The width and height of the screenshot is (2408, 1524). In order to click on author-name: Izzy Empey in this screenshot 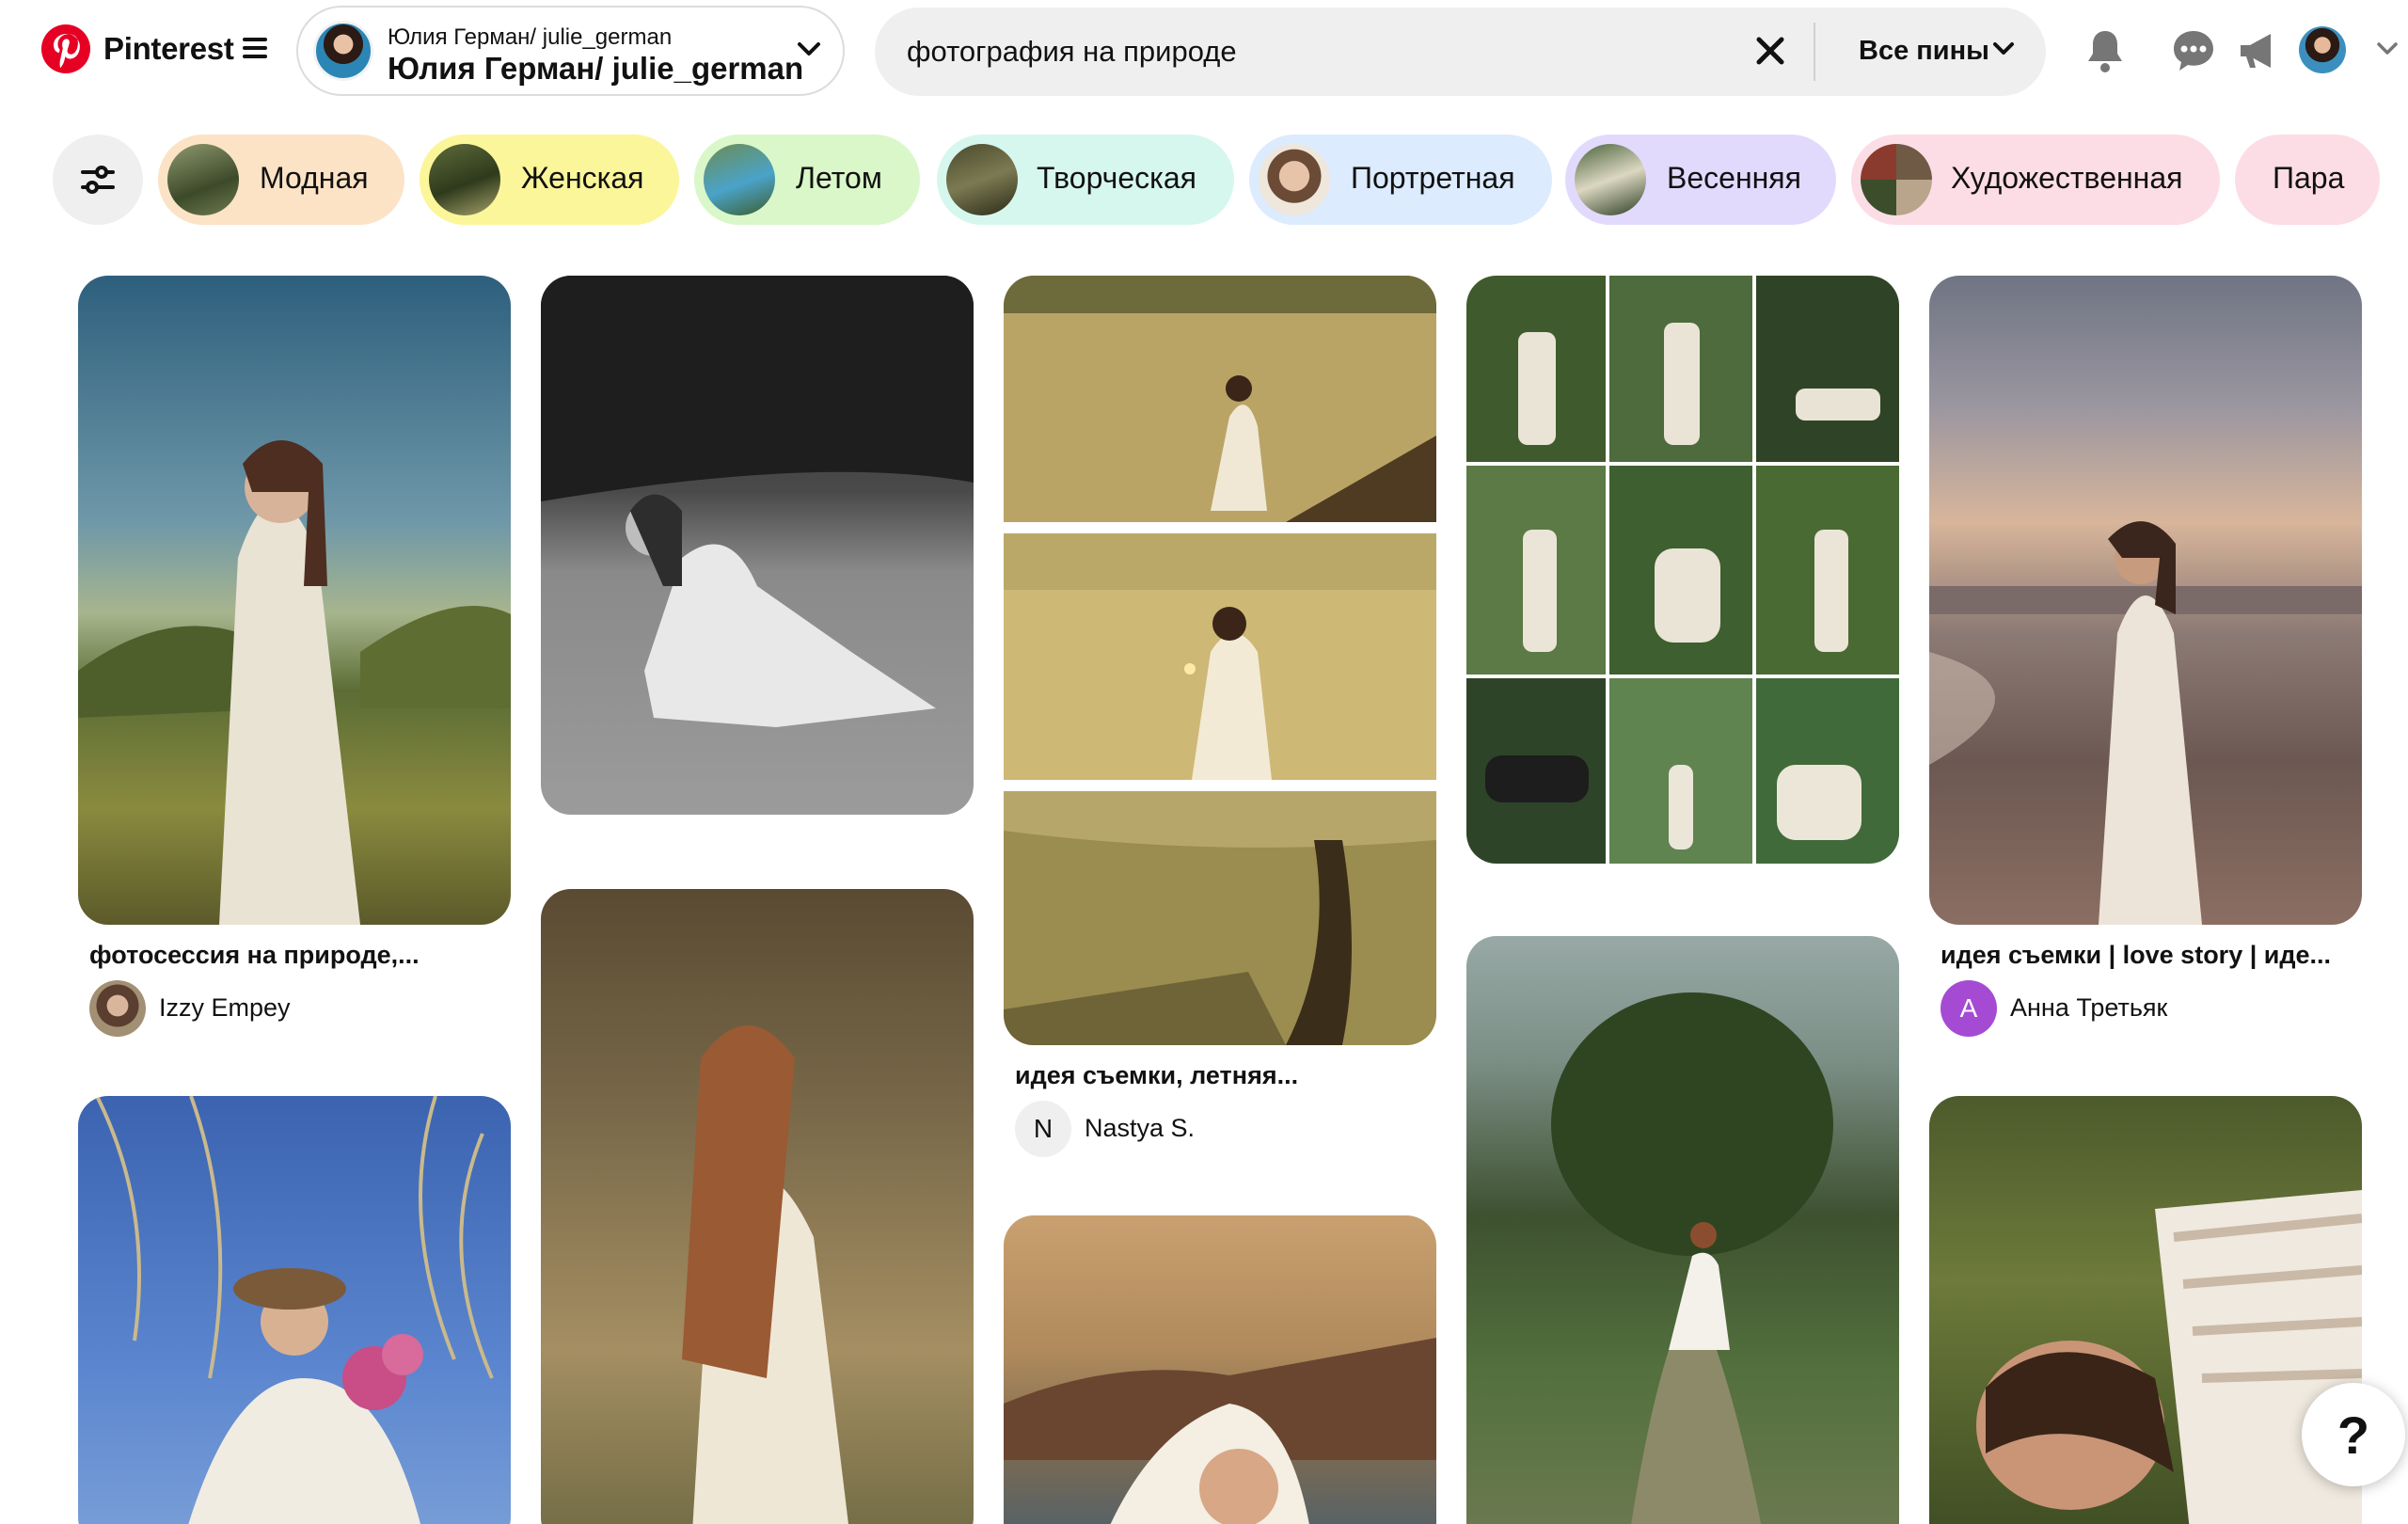, I will do `click(225, 1008)`.